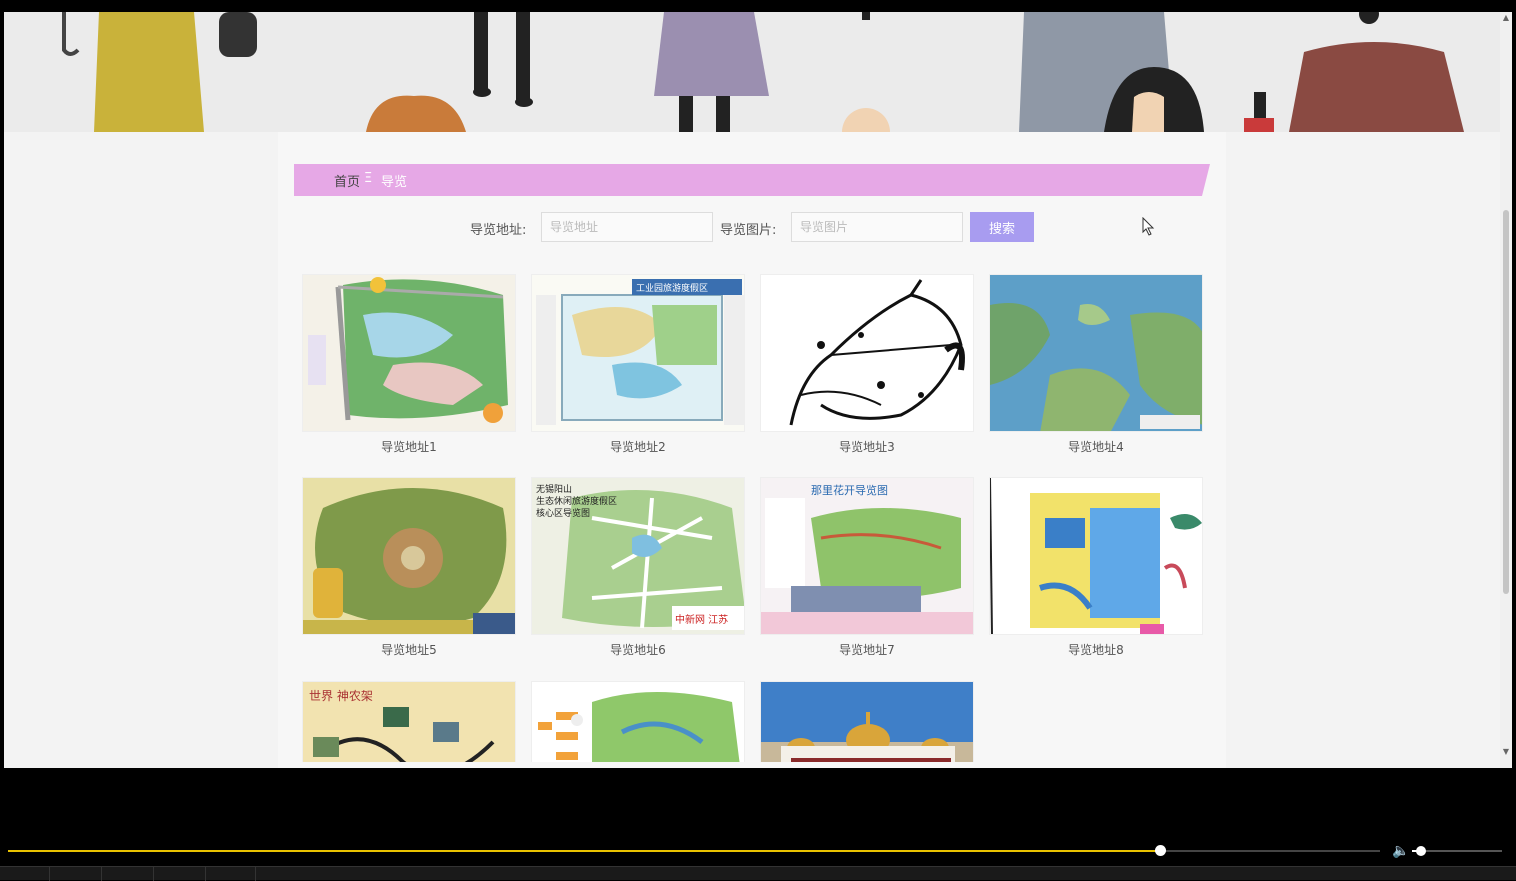  I want to click on map-subtitle: 核心区导览图, so click(563, 513).